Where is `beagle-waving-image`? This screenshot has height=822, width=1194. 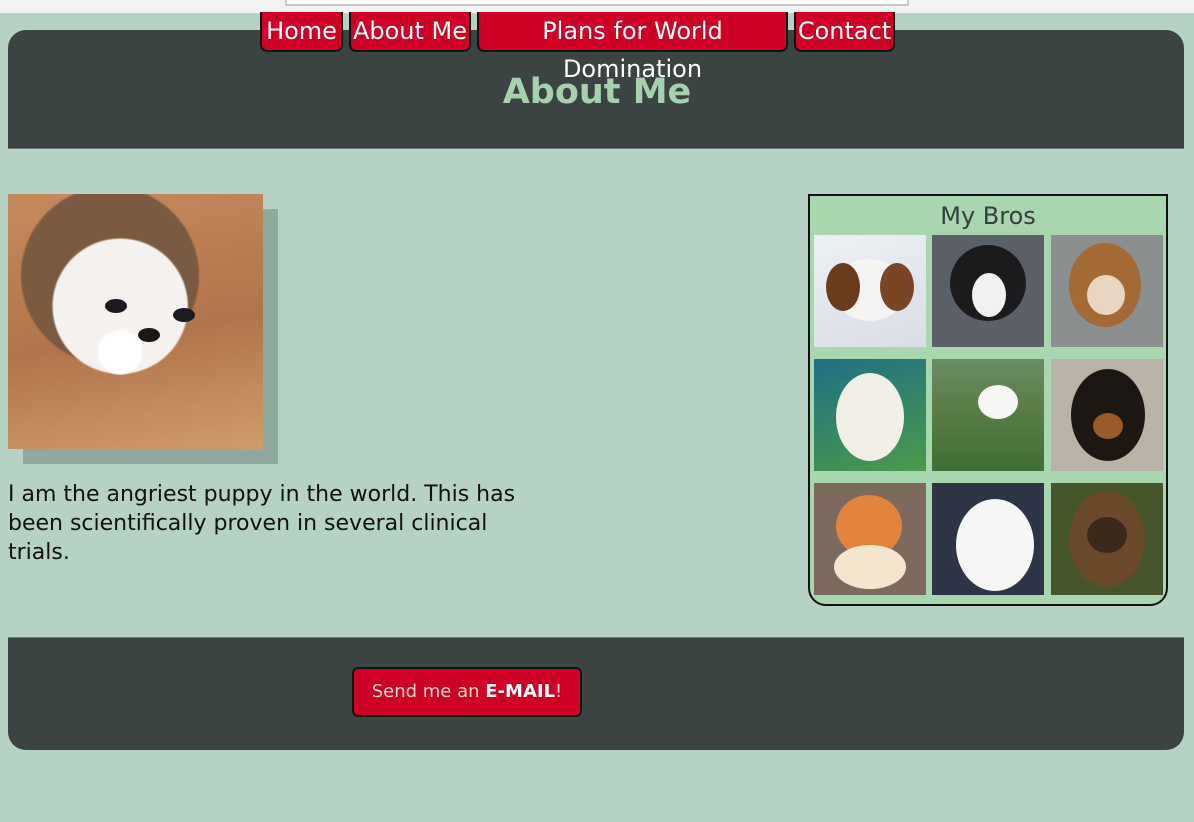 beagle-waving-image is located at coordinates (1107, 291).